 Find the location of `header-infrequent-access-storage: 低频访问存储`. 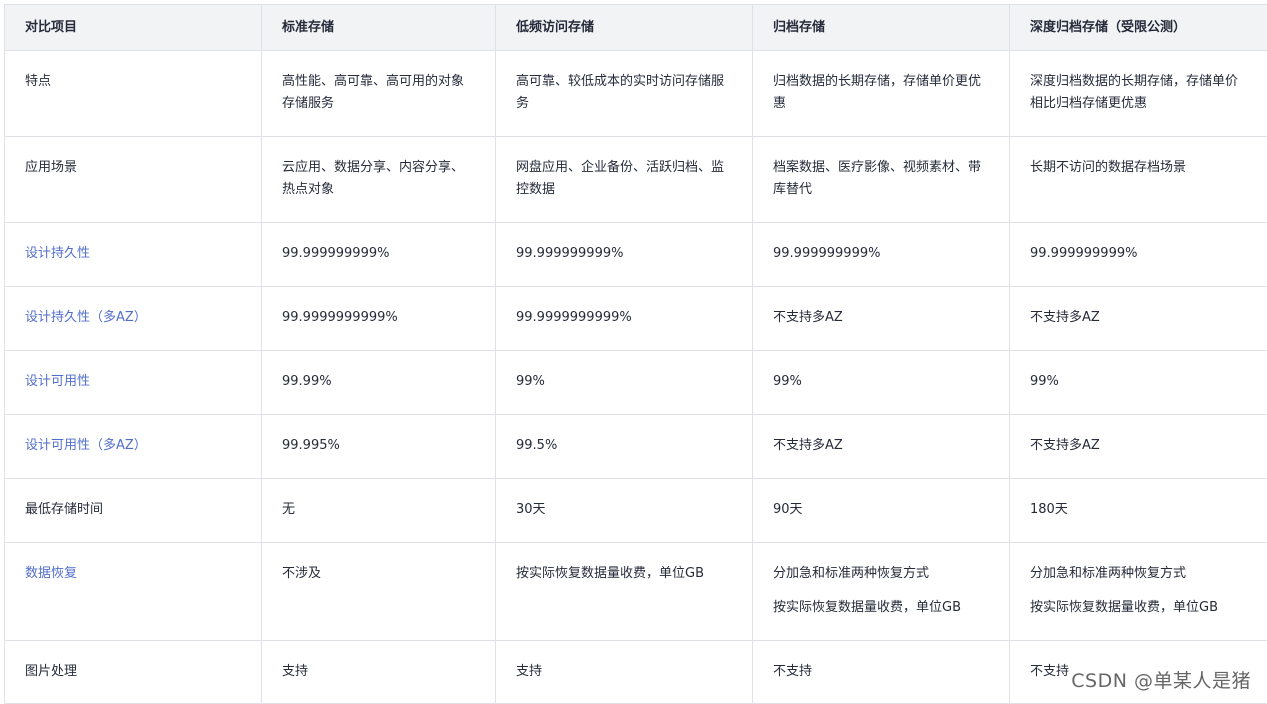

header-infrequent-access-storage: 低频访问存储 is located at coordinates (624, 28).